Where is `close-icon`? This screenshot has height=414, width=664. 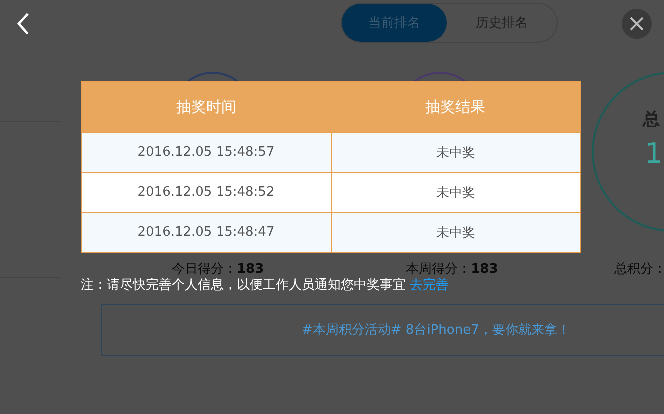
close-icon is located at coordinates (637, 24).